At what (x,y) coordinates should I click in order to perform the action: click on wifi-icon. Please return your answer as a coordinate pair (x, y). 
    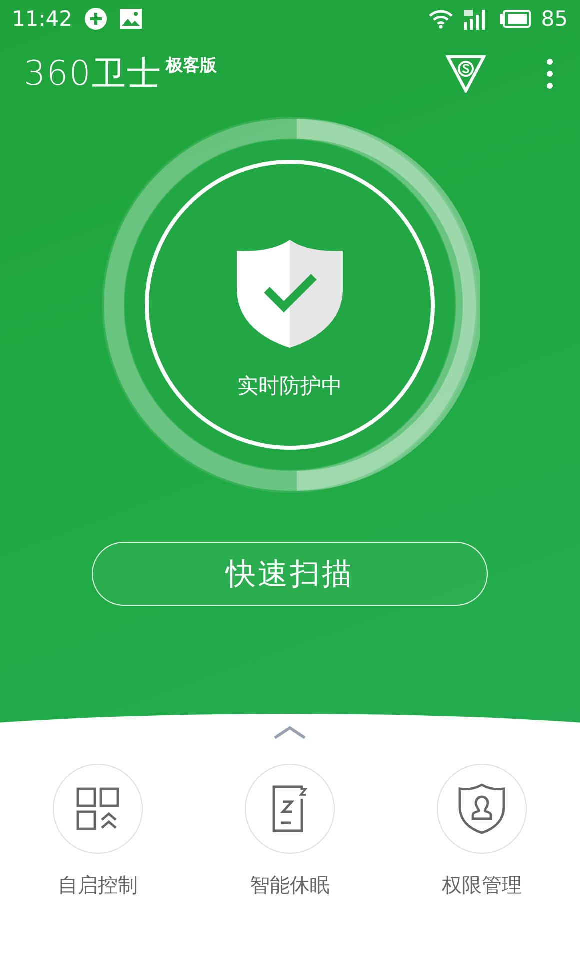
    Looking at the image, I should click on (441, 19).